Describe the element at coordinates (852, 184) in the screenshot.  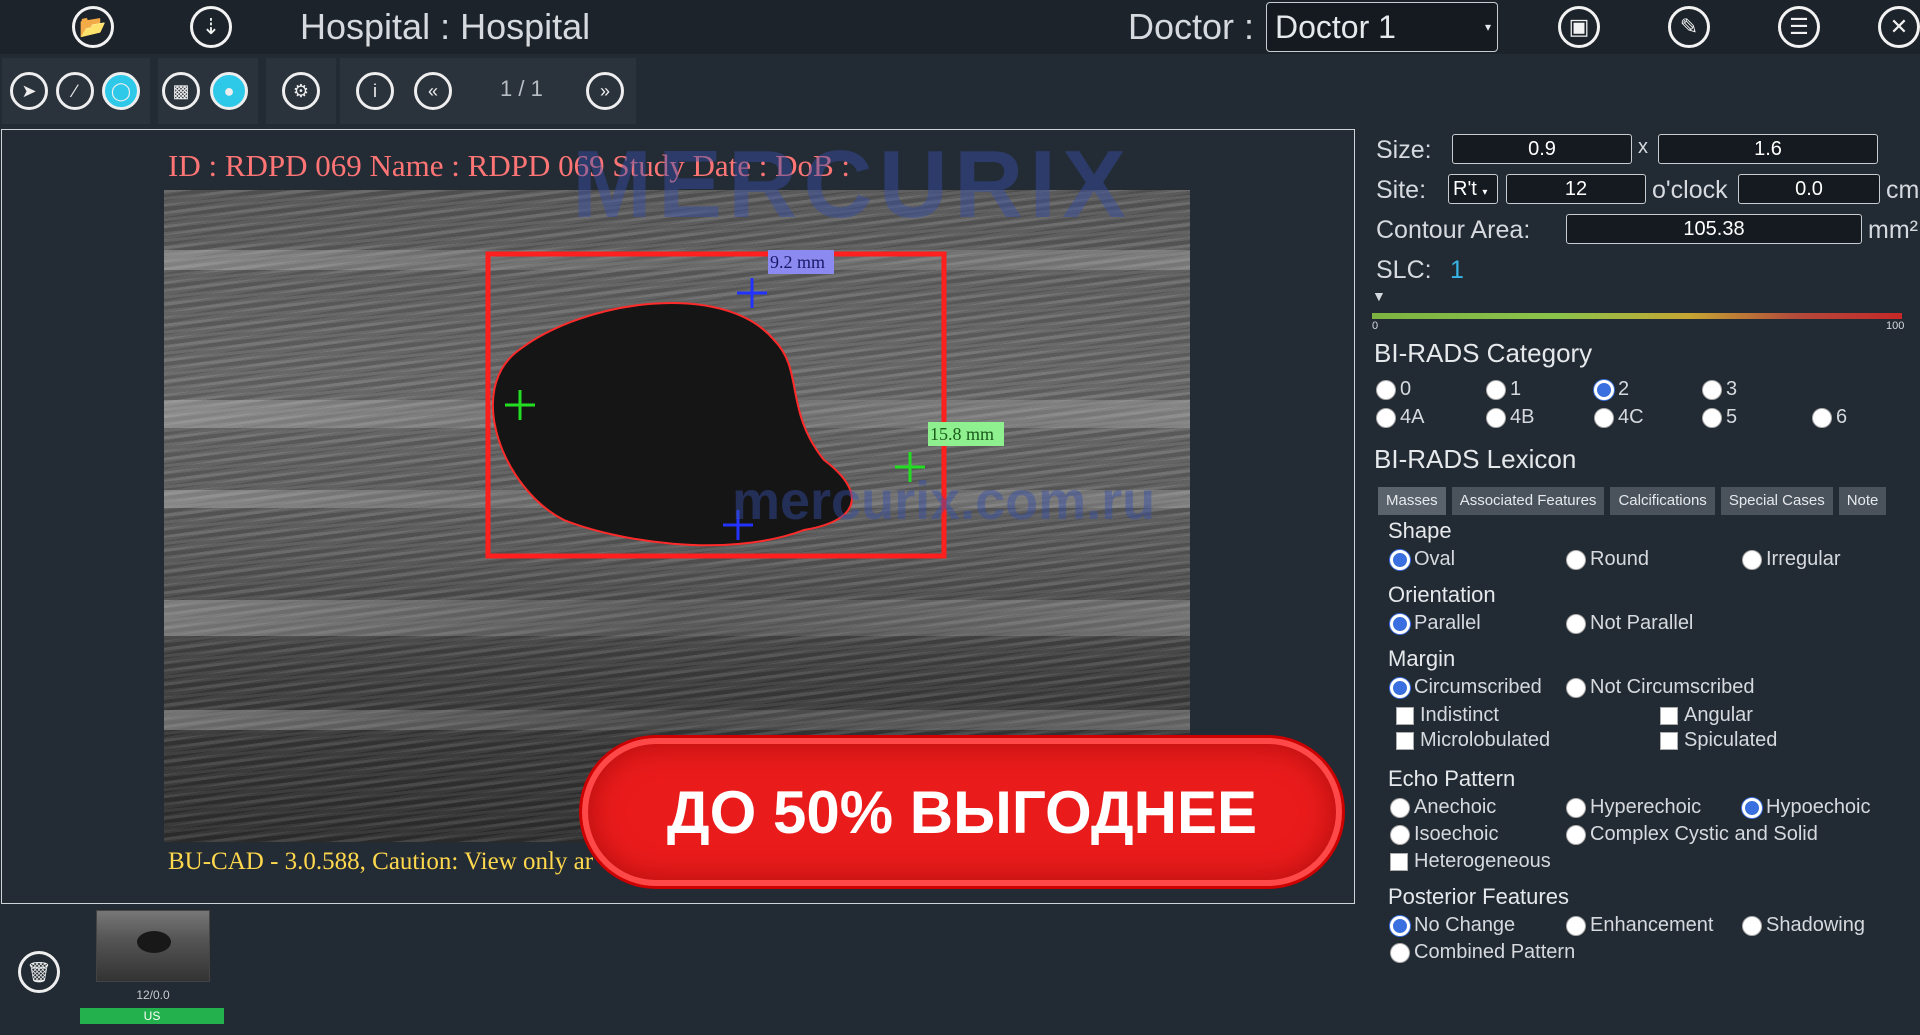
I see `watermark: MERCURIX` at that location.